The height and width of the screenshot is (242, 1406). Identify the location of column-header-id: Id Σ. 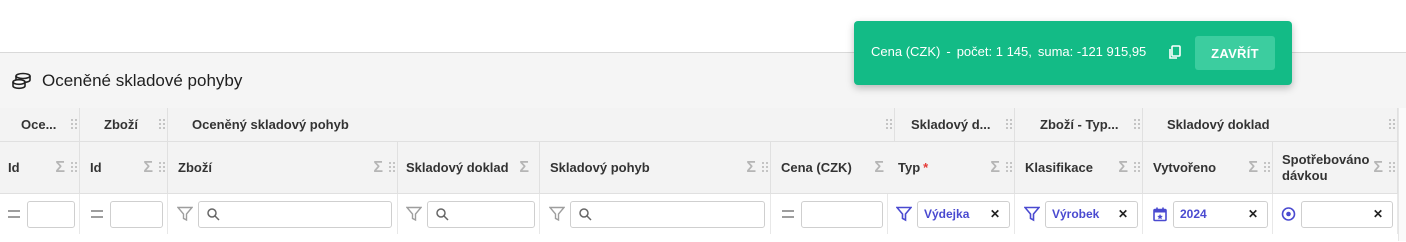
(40, 168).